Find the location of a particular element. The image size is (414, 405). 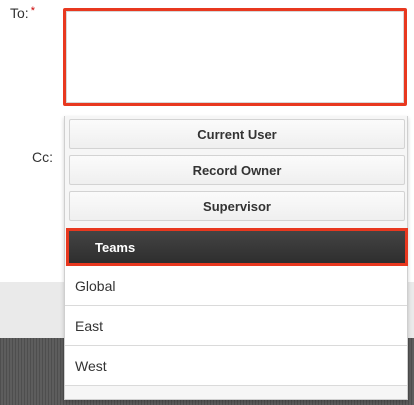

supervisor-option: Supervisor is located at coordinates (237, 206).